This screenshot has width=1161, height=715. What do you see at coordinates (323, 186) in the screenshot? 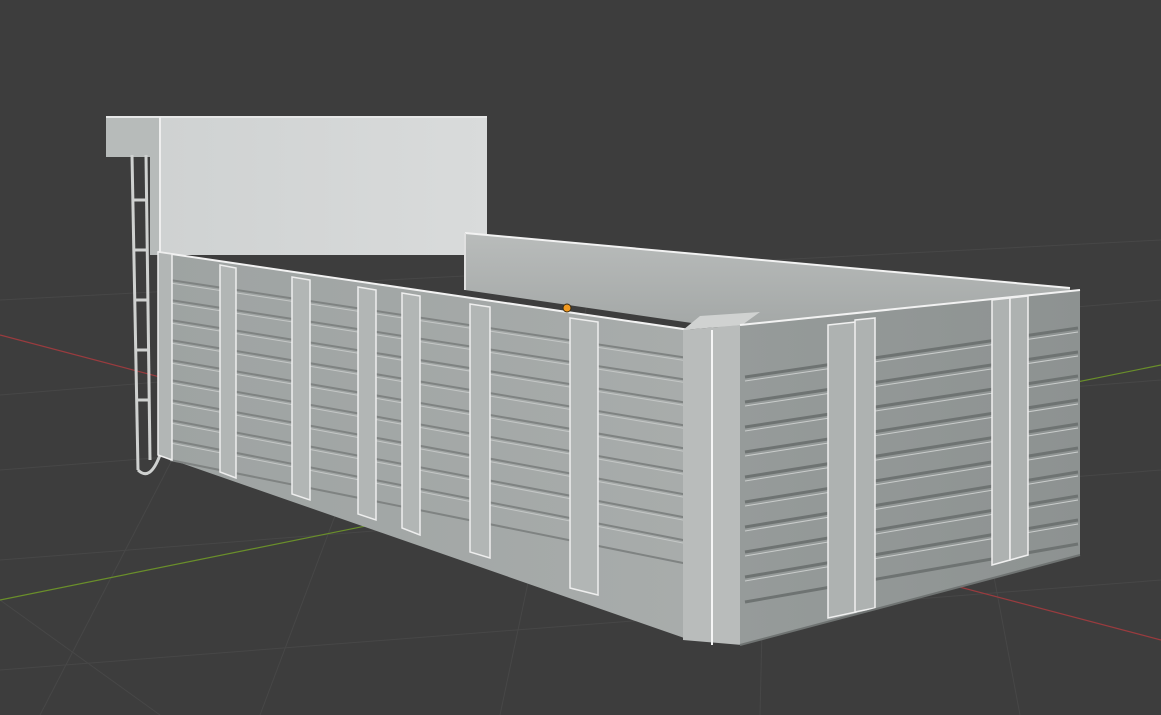
I see `headboard-front` at bounding box center [323, 186].